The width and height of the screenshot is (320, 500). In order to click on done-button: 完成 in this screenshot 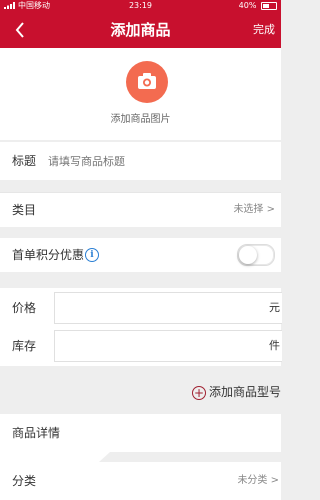, I will do `click(264, 30)`.